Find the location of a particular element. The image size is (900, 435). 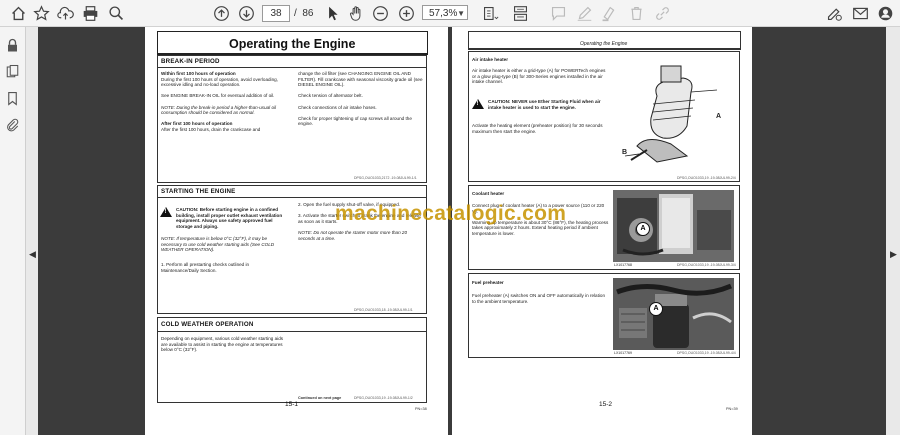

doc-ref: DPSG,OUO1033,19 -19-08JUL99-4/4 is located at coordinates (706, 353).